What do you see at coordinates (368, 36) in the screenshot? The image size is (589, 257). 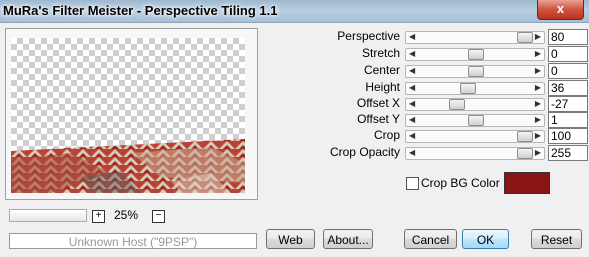 I see `perspective-label: Perspective` at bounding box center [368, 36].